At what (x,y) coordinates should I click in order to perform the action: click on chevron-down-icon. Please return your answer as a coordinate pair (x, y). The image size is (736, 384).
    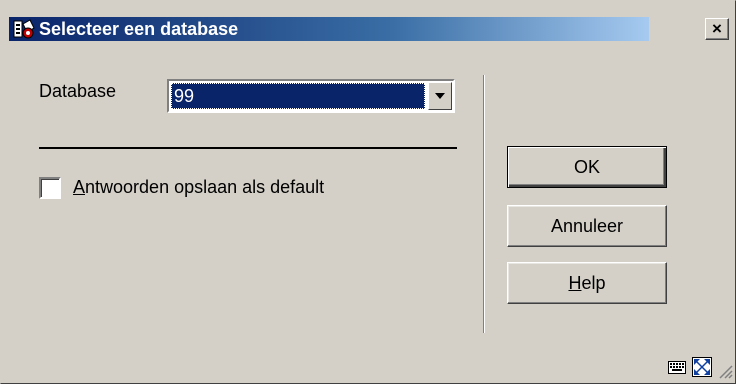
    Looking at the image, I should click on (440, 96).